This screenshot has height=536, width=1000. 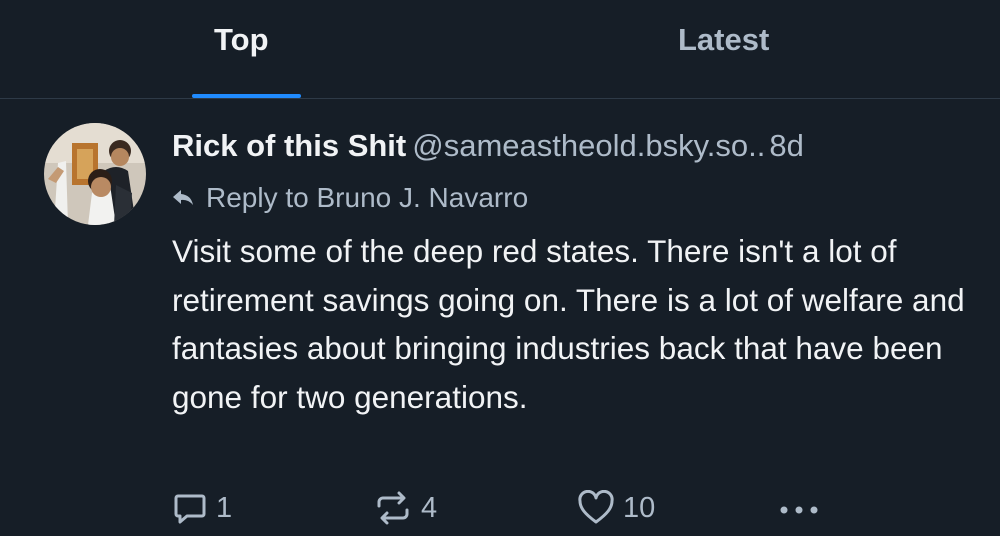 I want to click on avatar-image, so click(x=95, y=174).